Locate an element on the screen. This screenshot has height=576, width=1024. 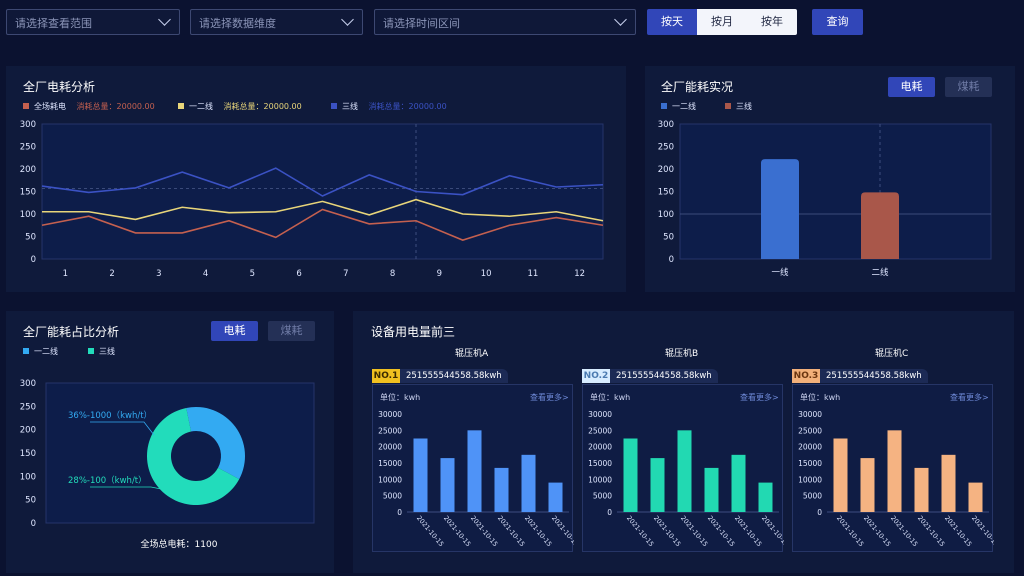
time-range-placeholder: 请选择时间区间 is located at coordinates (421, 23).